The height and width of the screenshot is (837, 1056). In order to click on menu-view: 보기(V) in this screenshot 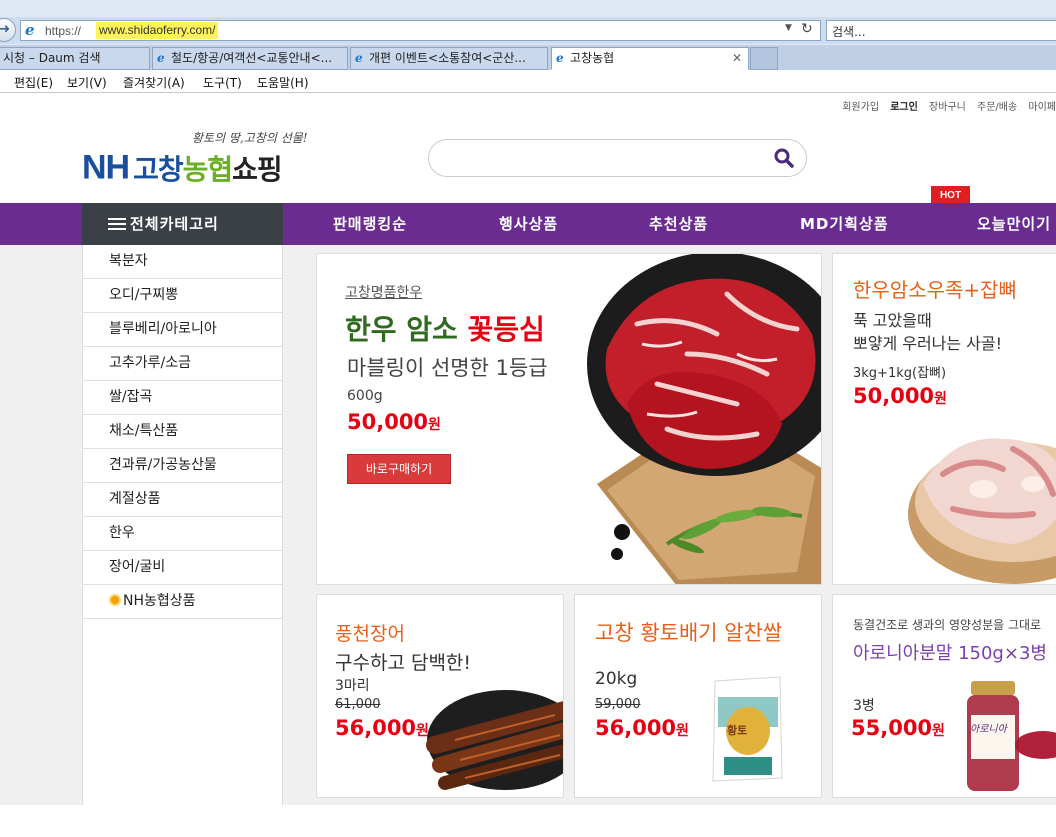, I will do `click(87, 82)`.